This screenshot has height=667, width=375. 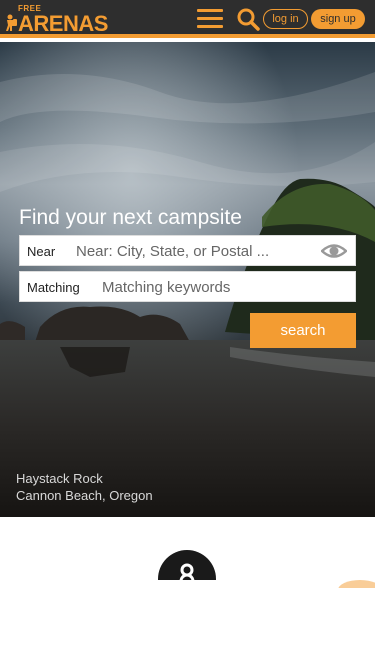 I want to click on near-field: Near, so click(x=187, y=250).